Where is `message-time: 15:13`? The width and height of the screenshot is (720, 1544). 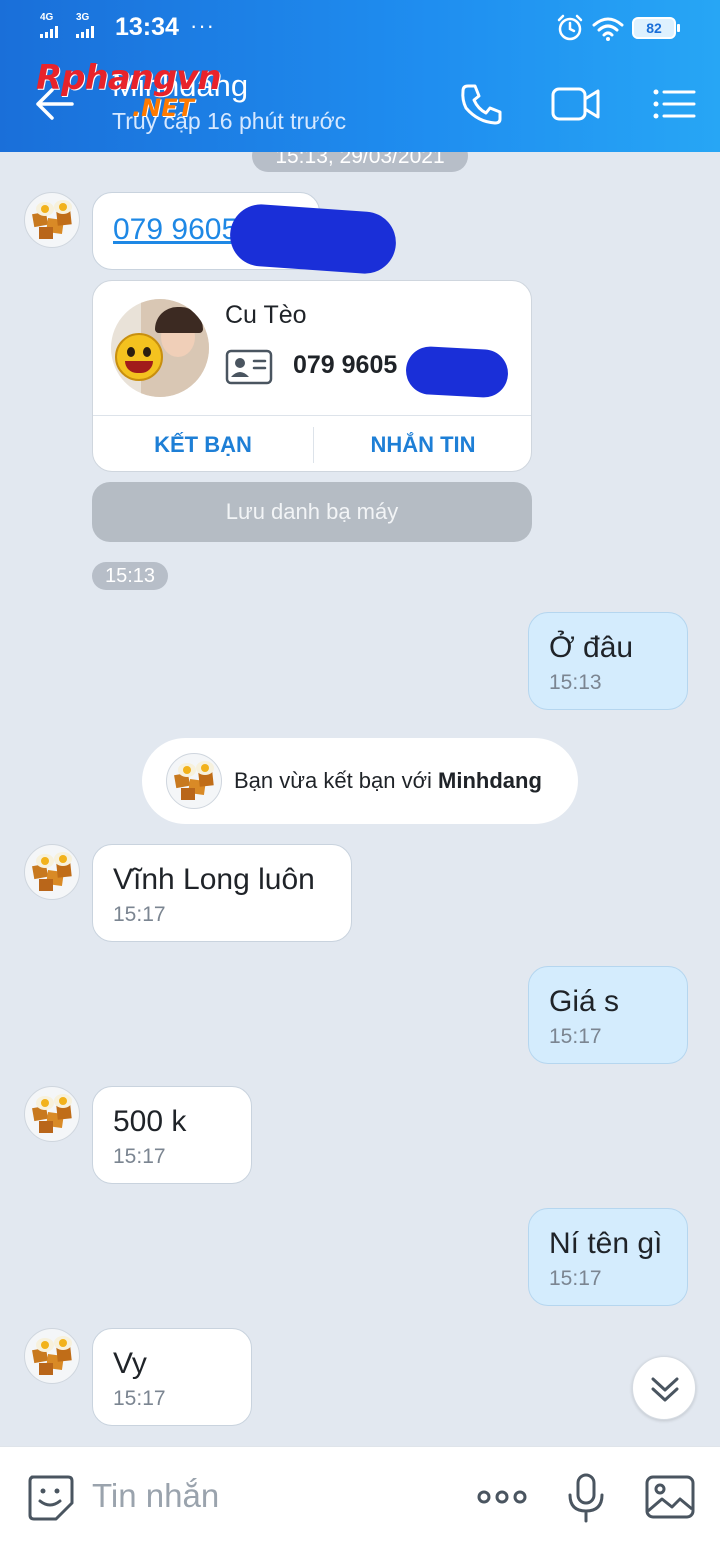 message-time: 15:13 is located at coordinates (575, 682).